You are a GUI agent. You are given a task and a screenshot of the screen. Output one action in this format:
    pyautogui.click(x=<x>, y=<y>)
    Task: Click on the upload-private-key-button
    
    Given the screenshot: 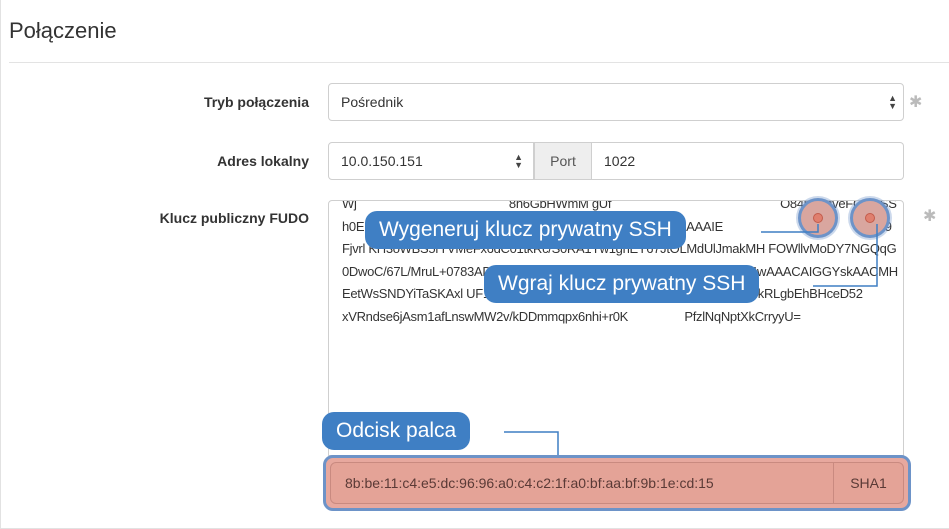 What is the action you would take?
    pyautogui.click(x=870, y=218)
    